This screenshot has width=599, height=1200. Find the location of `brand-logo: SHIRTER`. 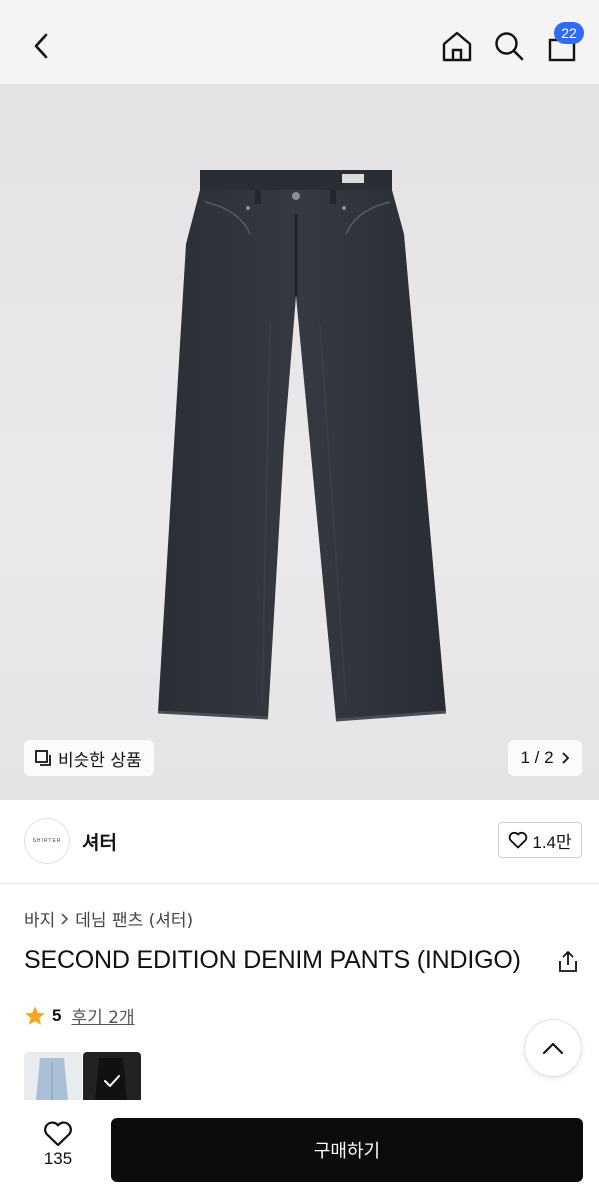

brand-logo: SHIRTER is located at coordinates (47, 841).